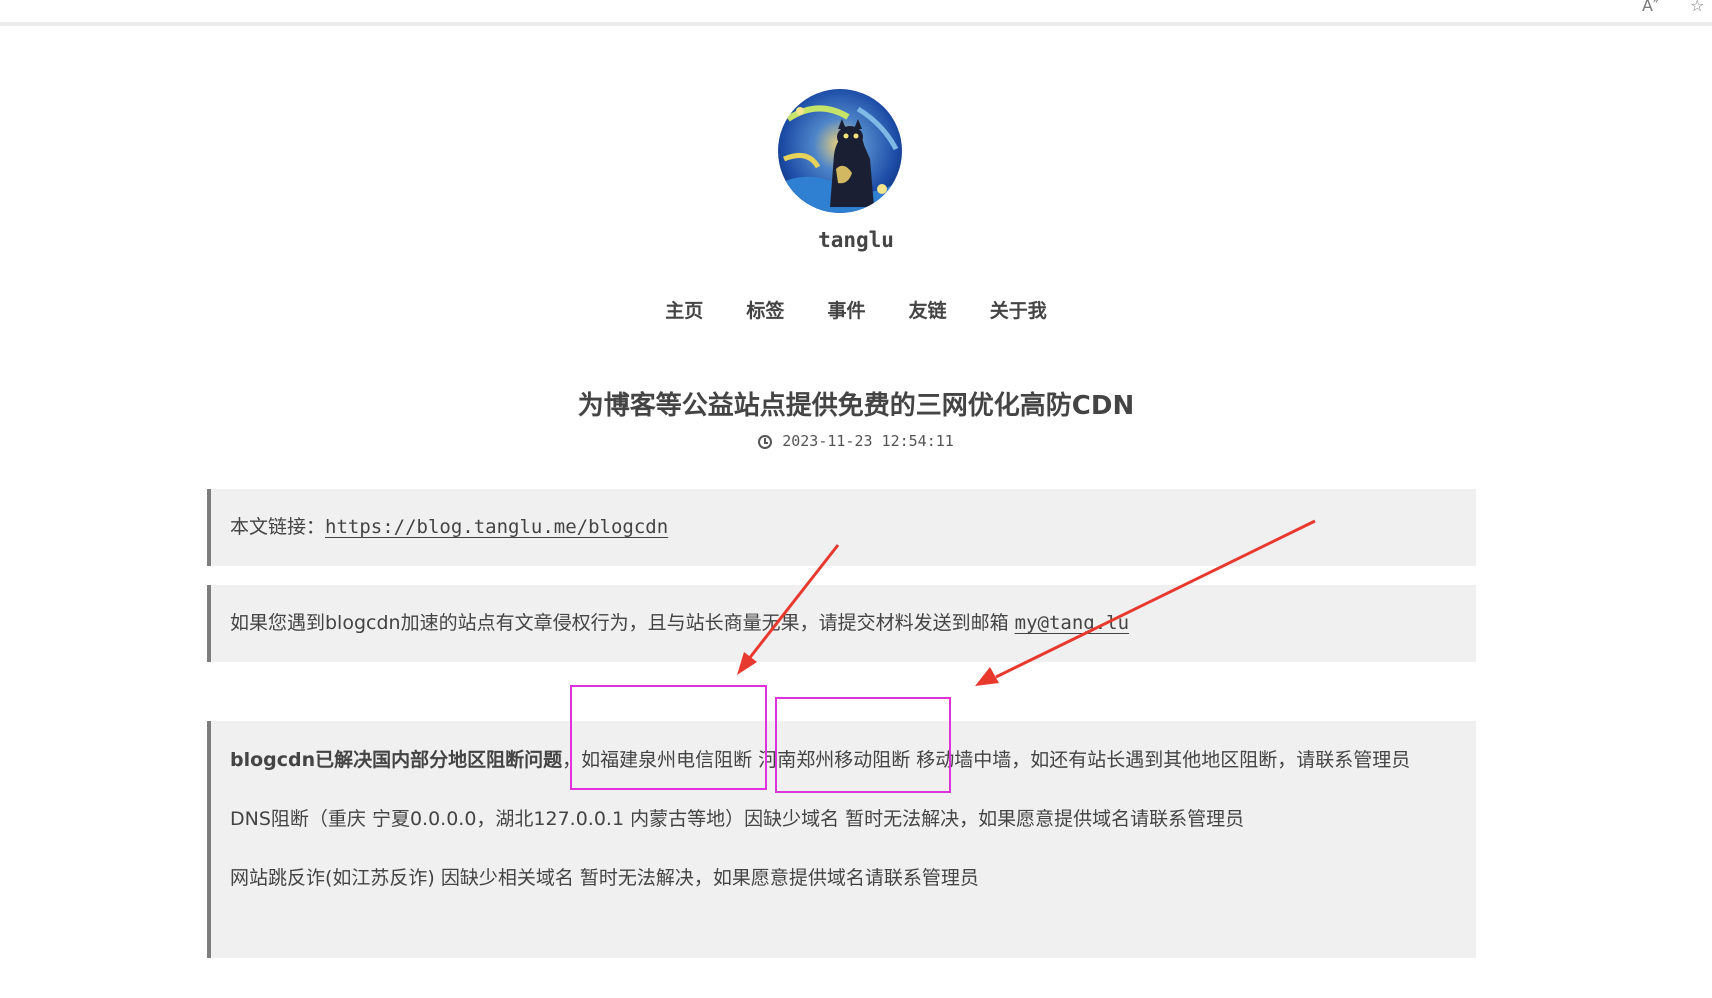  I want to click on history-clock-icon, so click(765, 442).